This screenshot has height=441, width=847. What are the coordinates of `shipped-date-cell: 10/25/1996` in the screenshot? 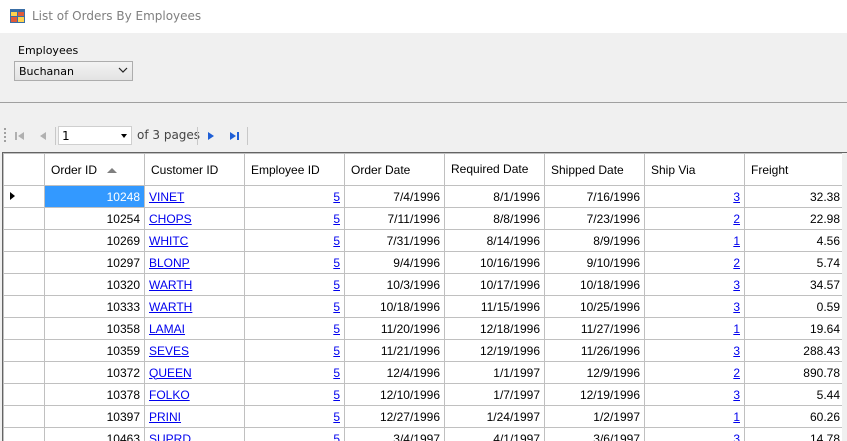 It's located at (595, 307).